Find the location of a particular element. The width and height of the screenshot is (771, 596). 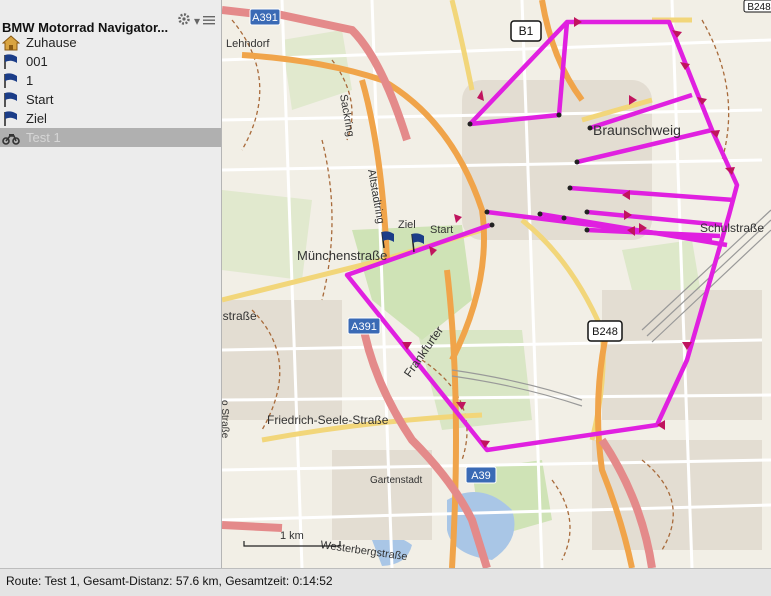

list-item-ziel: Ziel is located at coordinates (110, 118).